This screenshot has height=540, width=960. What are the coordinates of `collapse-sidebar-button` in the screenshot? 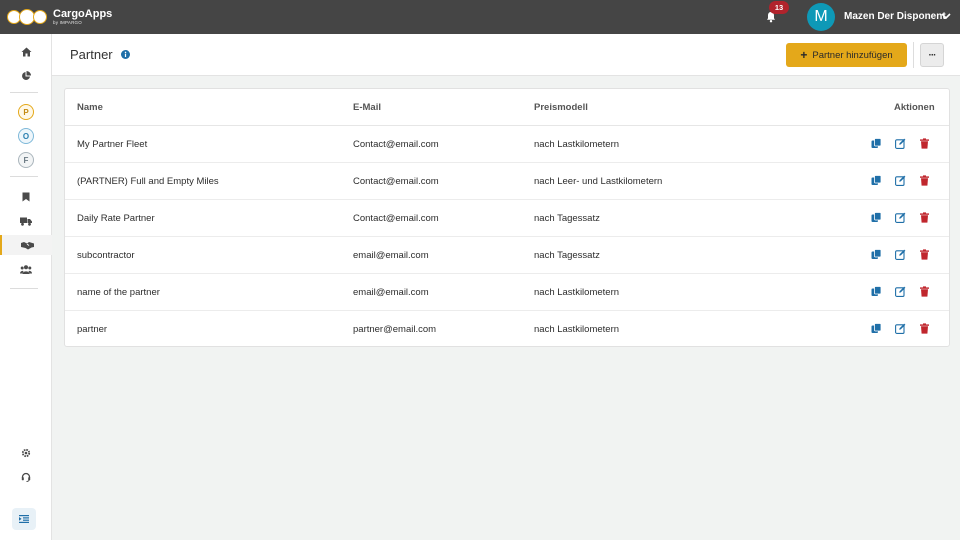 It's located at (24, 519).